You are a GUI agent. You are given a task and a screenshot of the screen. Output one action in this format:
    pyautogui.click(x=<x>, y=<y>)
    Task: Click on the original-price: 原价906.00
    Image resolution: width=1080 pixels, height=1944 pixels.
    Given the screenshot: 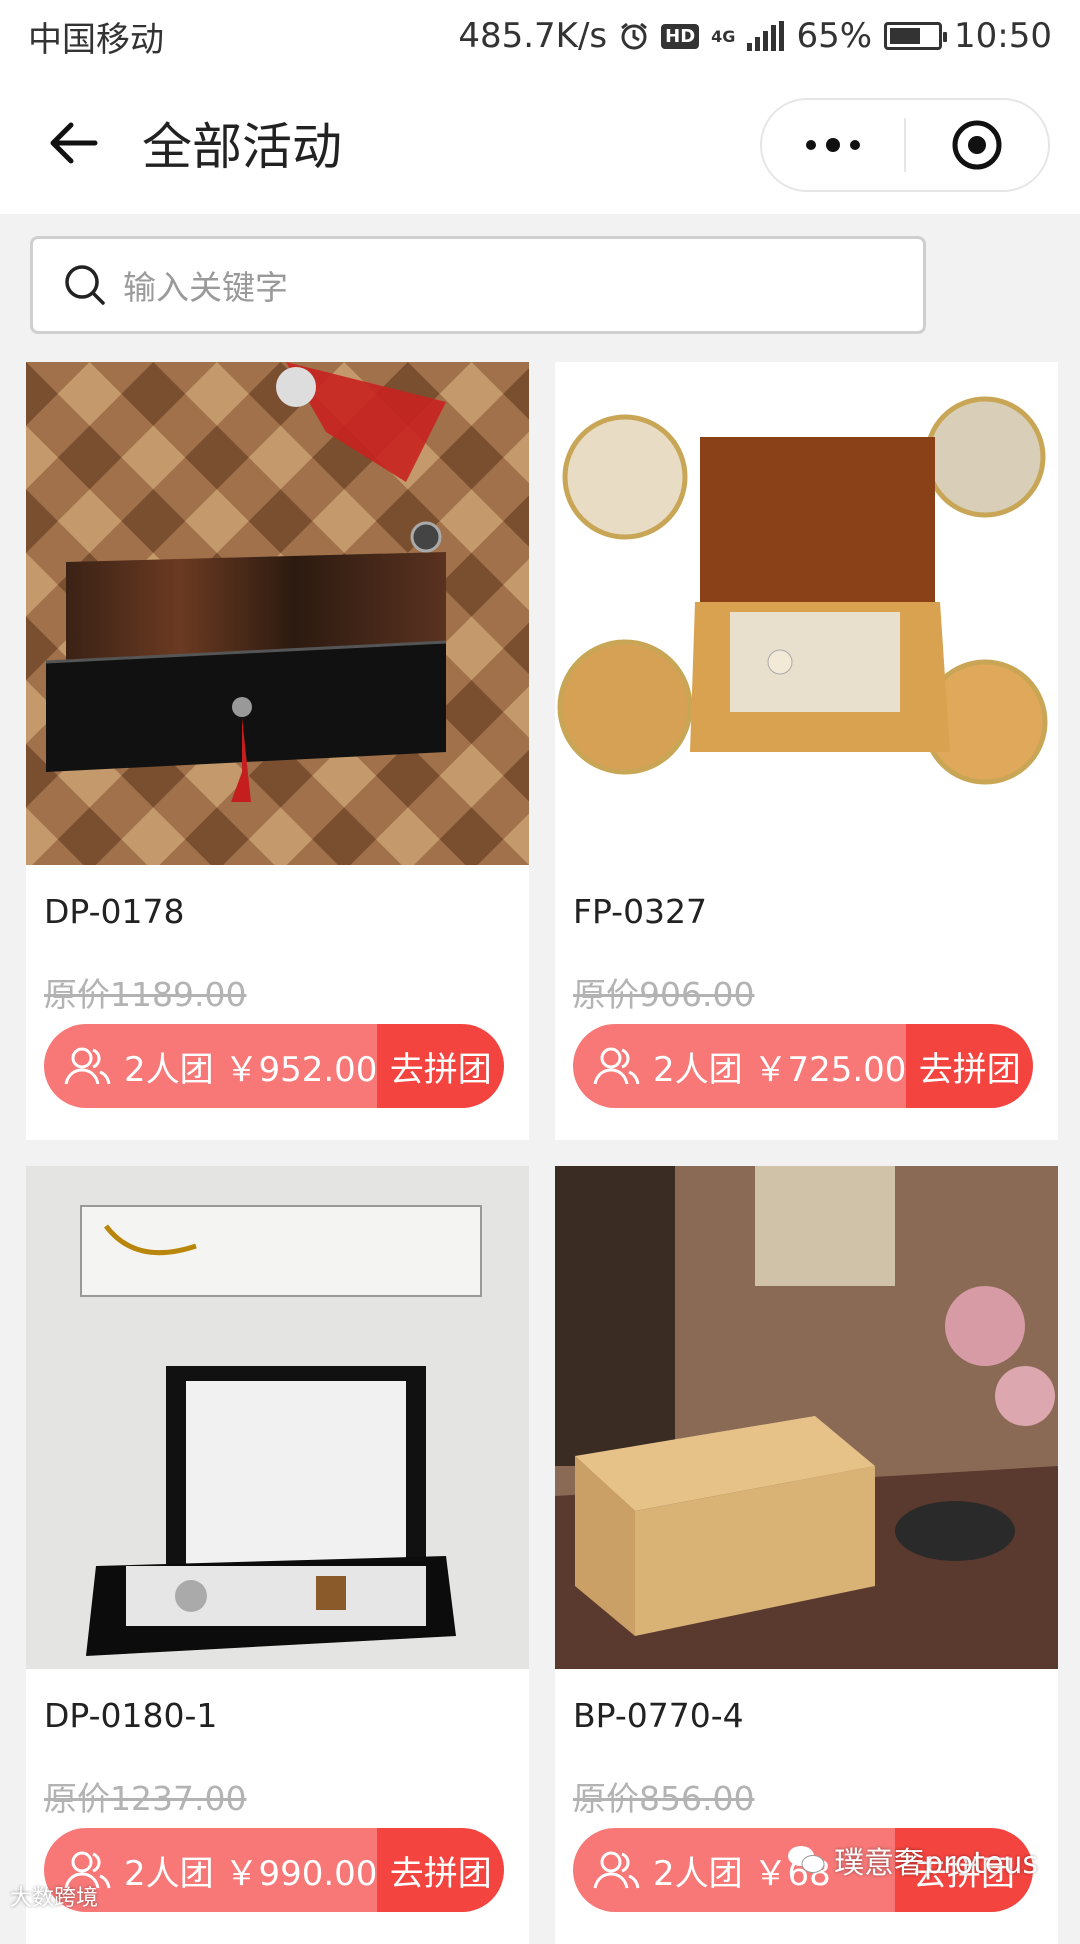 What is the action you would take?
    pyautogui.click(x=663, y=992)
    